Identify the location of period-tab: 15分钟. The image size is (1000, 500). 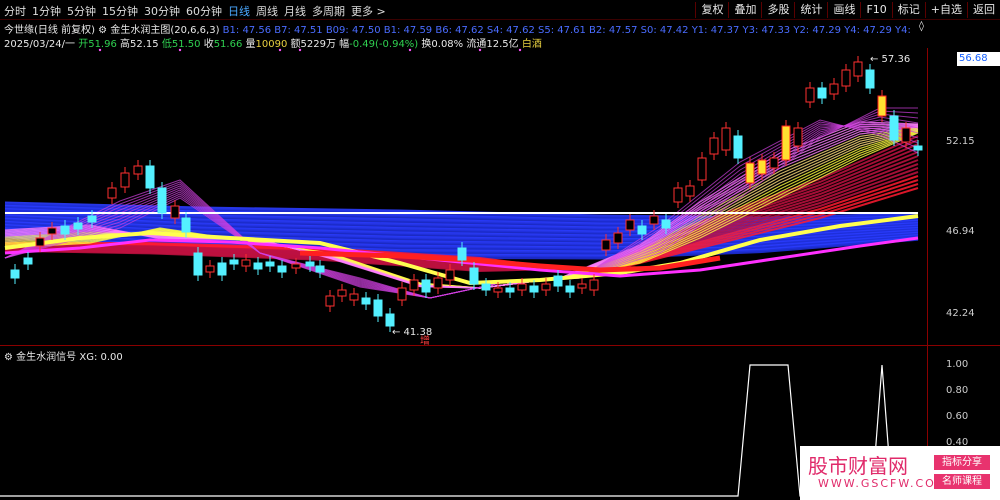
(120, 11).